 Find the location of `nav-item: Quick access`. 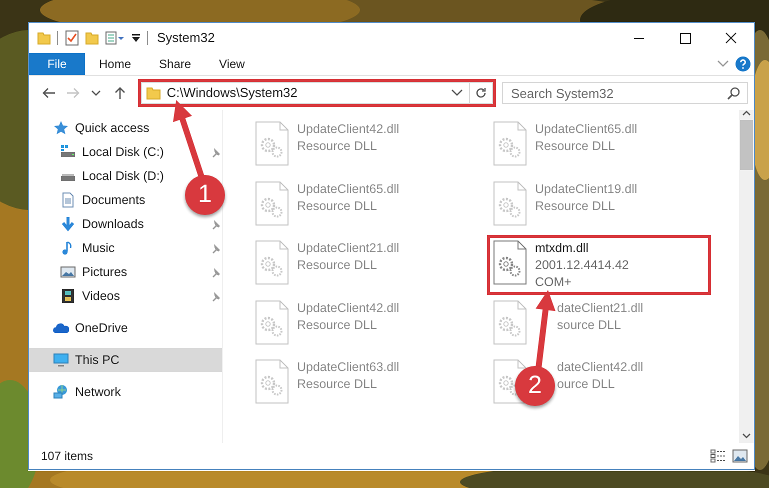

nav-item: Quick access is located at coordinates (112, 128).